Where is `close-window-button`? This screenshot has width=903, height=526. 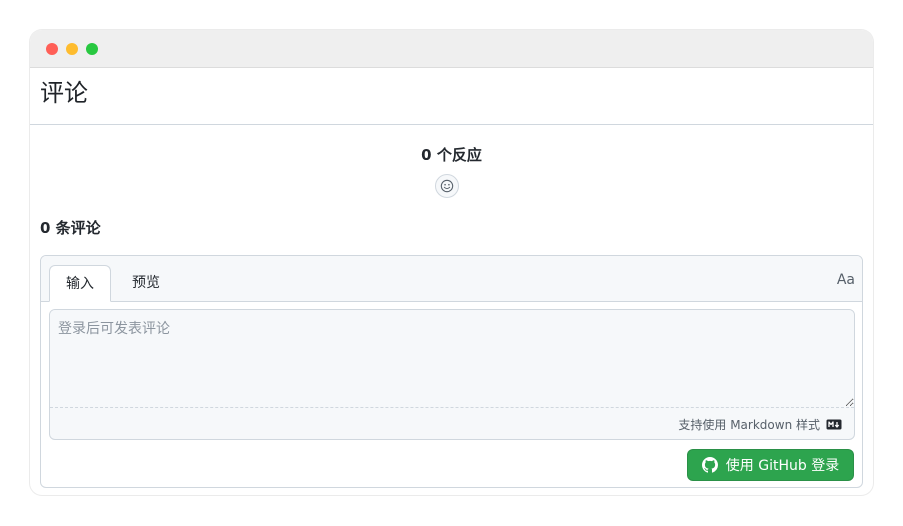 close-window-button is located at coordinates (52, 49).